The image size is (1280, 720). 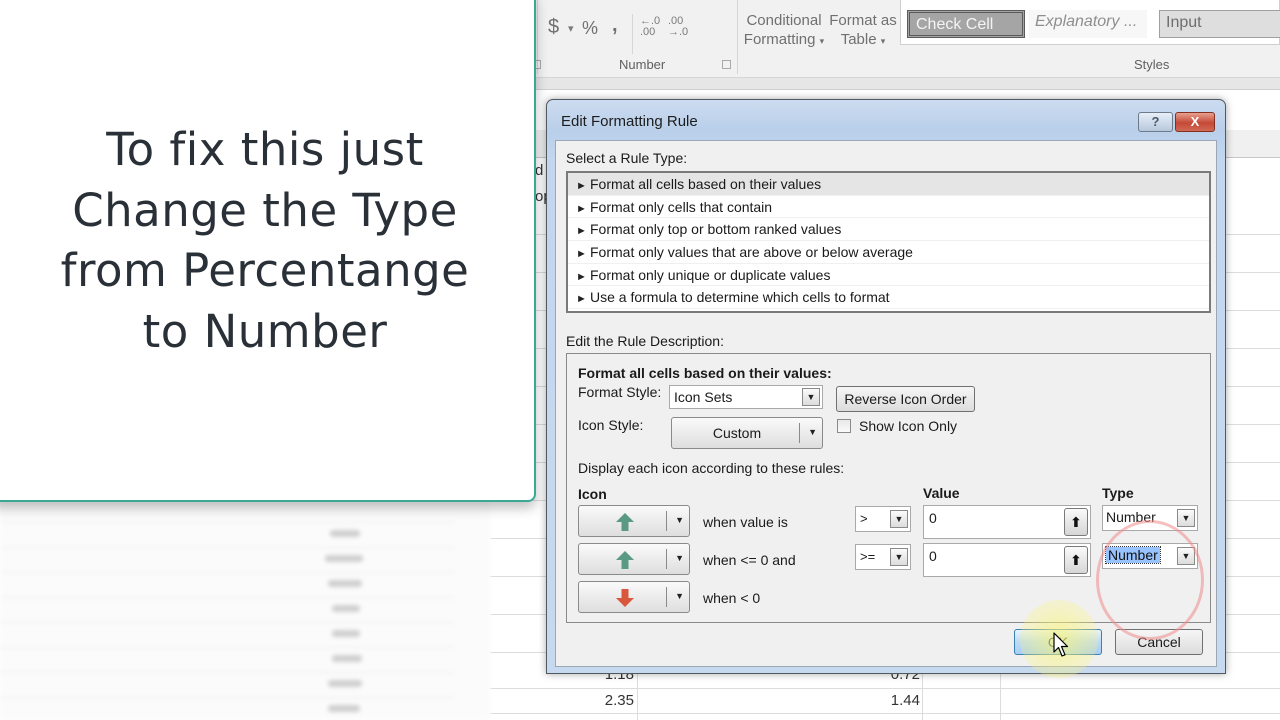 What do you see at coordinates (737, 37) in the screenshot?
I see `ribbon-separator` at bounding box center [737, 37].